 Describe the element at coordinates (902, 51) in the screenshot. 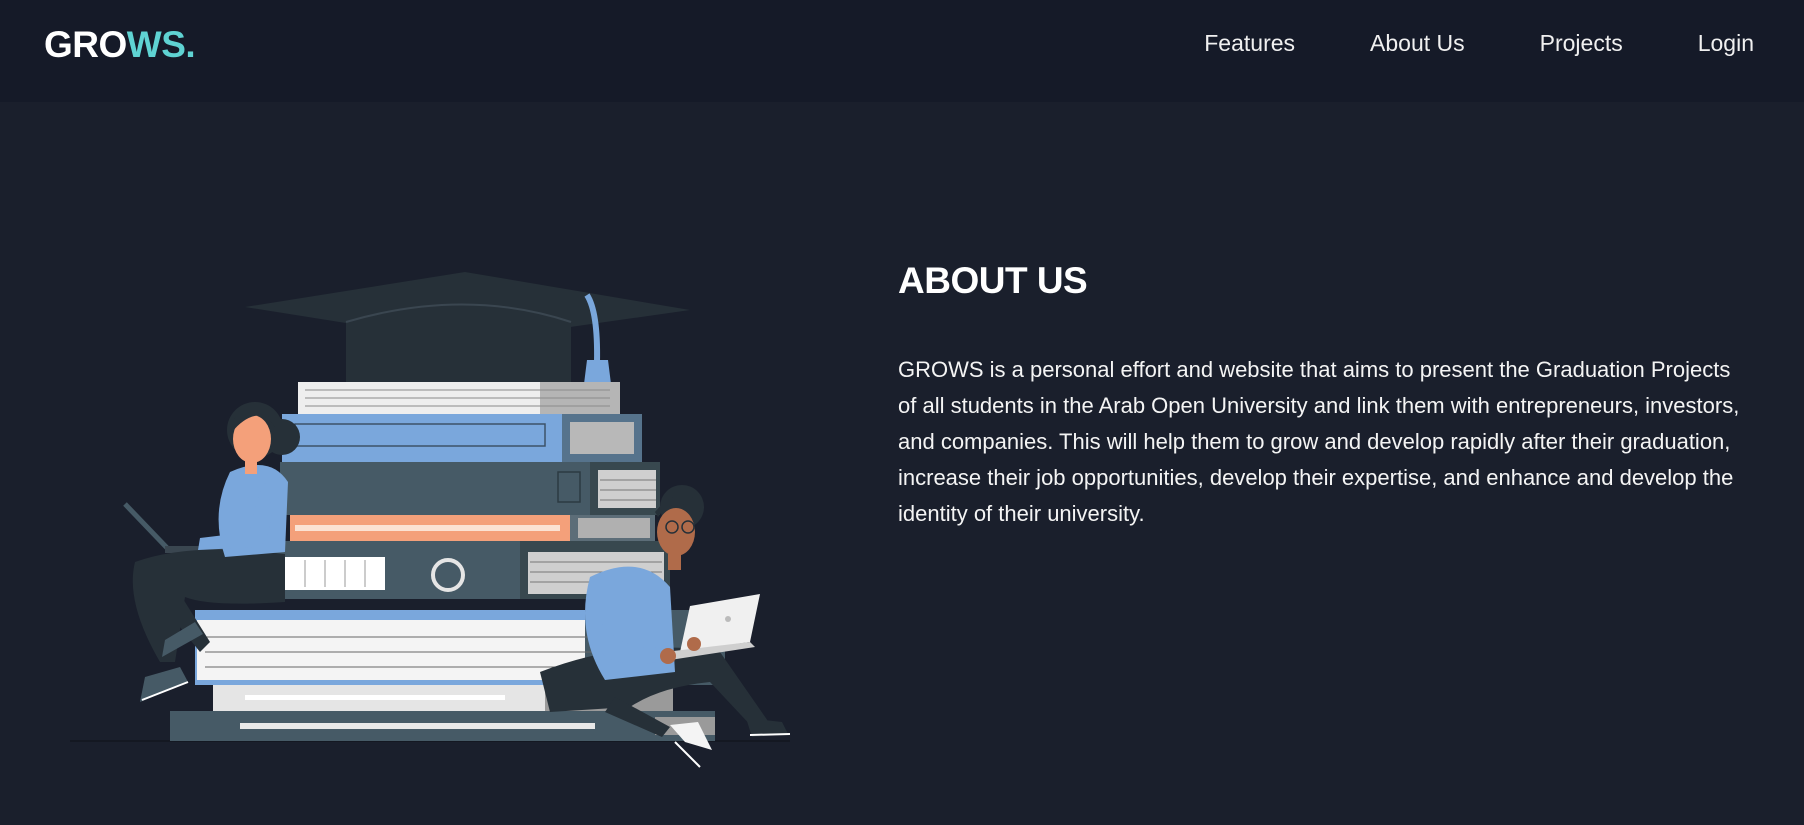

I see `navbar: GROWS. Features About Us Projects Login` at that location.